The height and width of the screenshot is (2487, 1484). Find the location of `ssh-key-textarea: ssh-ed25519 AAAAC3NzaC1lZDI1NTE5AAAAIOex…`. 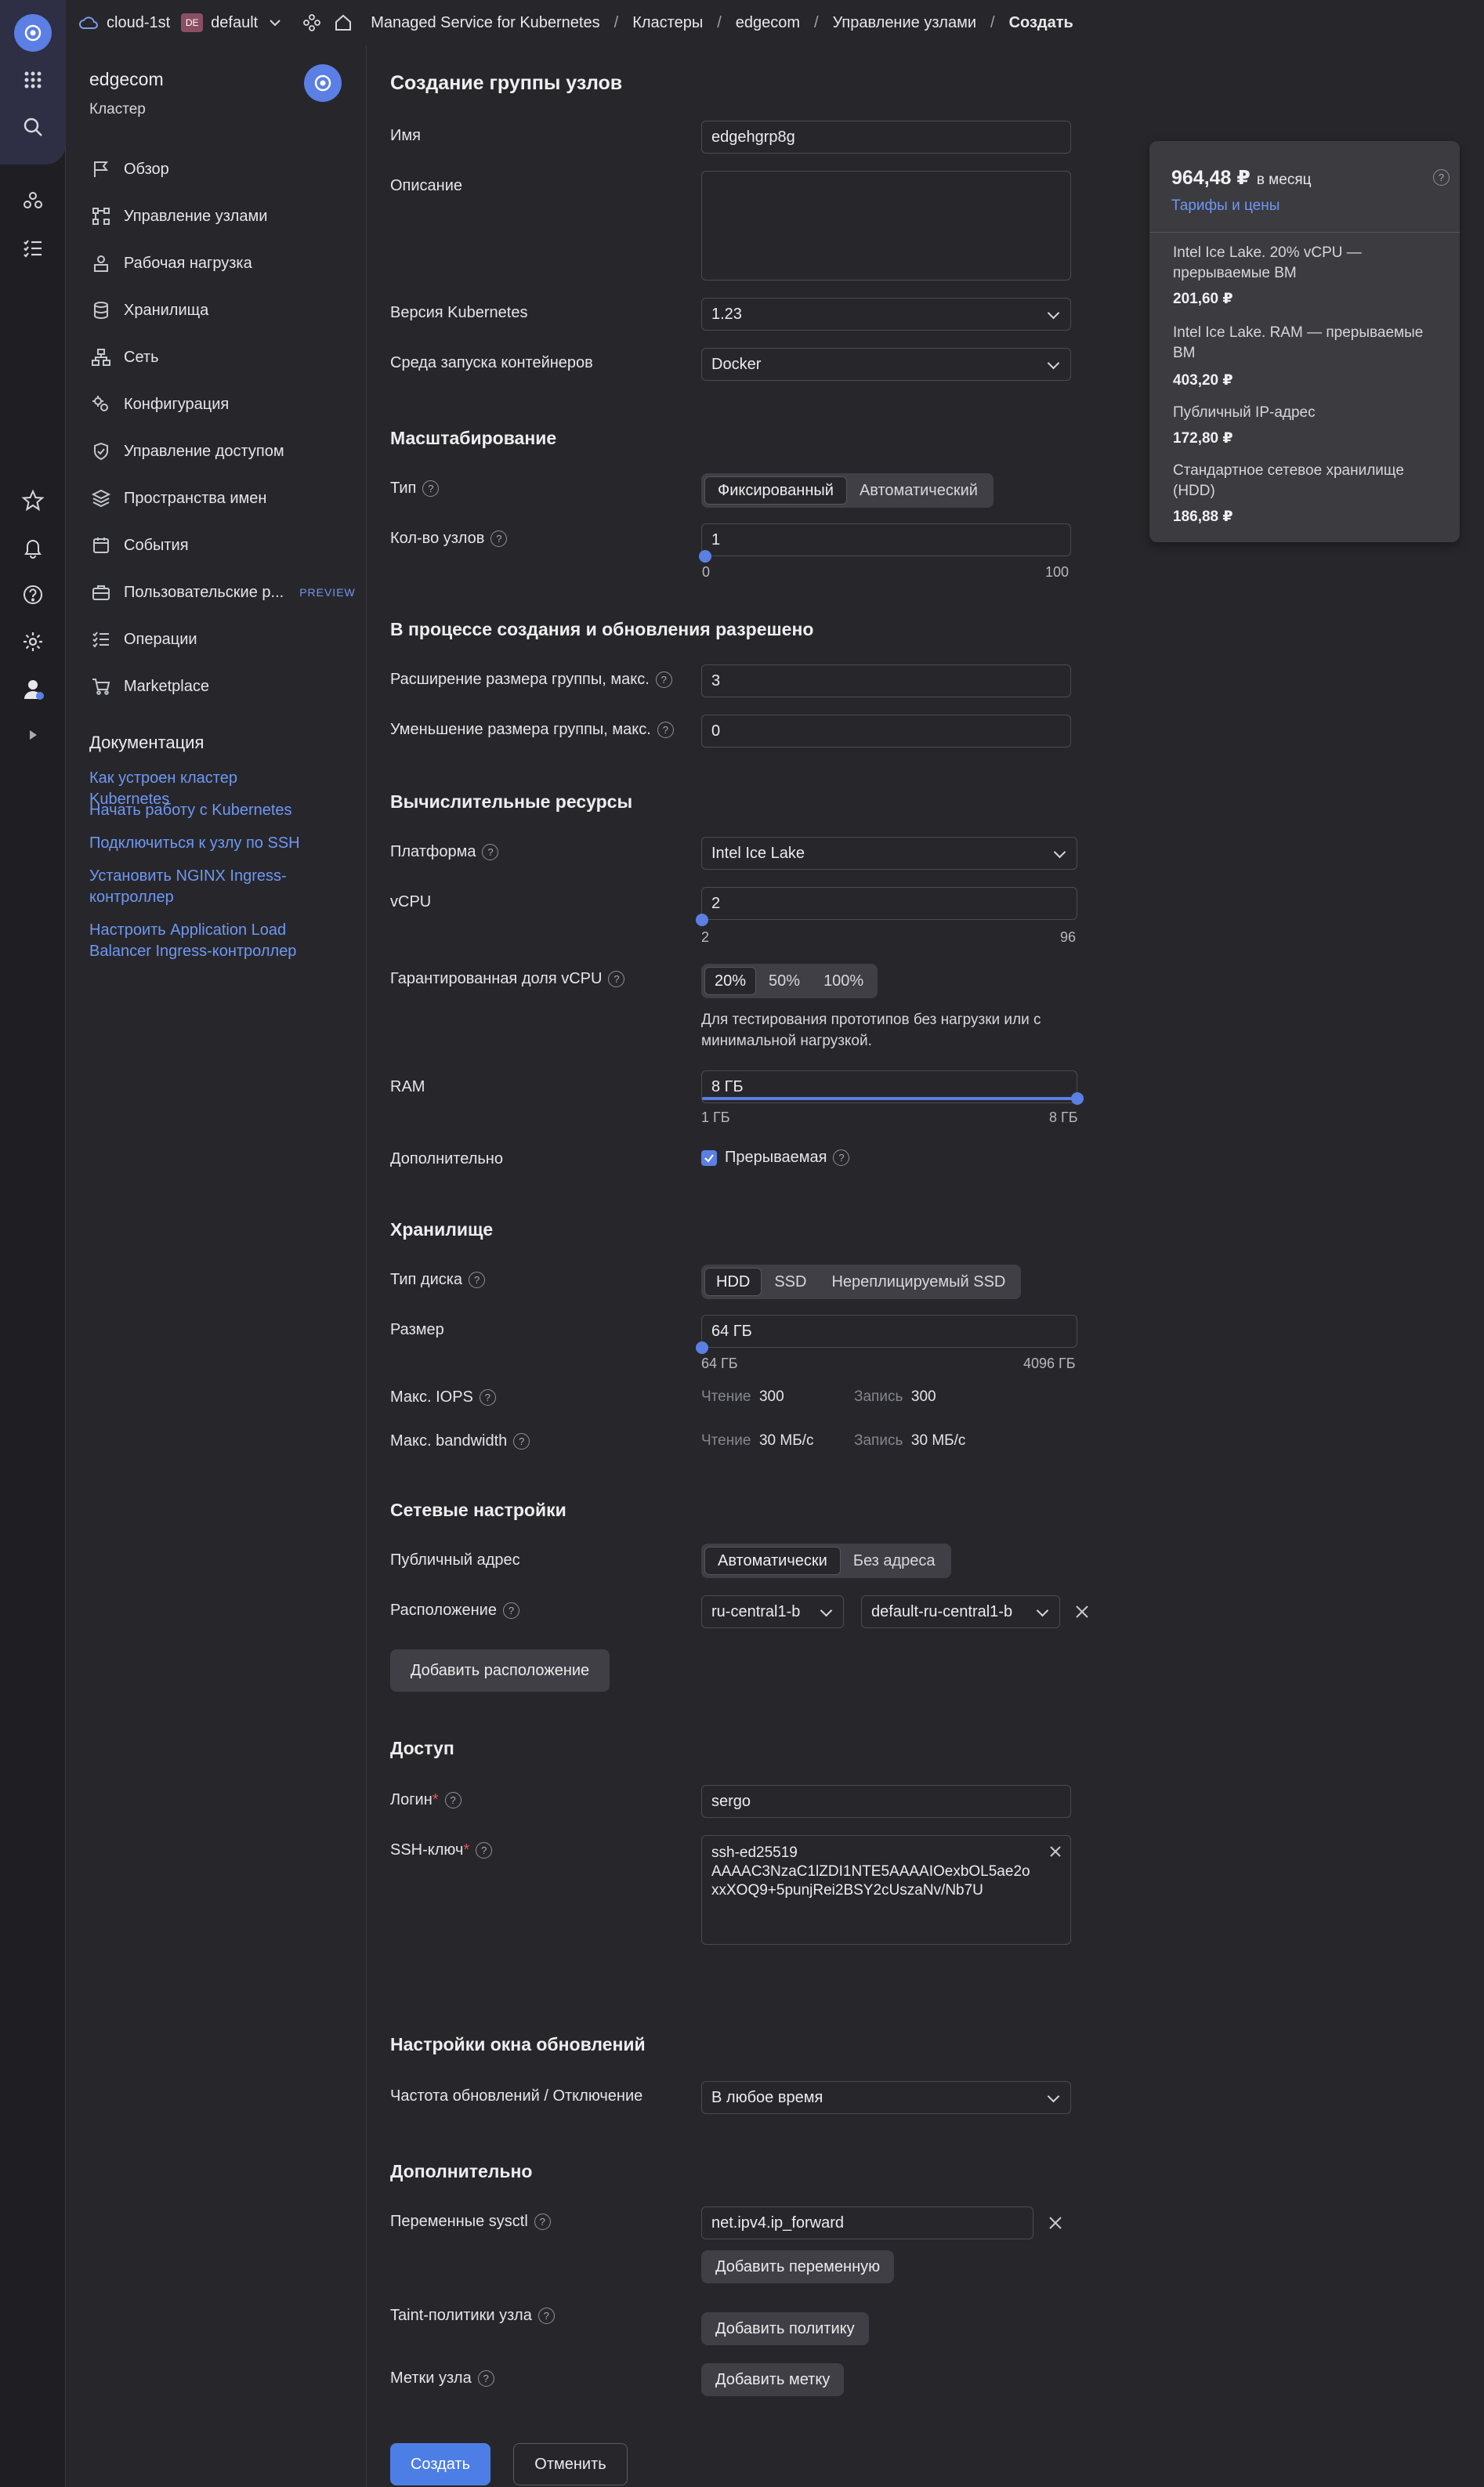

ssh-key-textarea: ssh-ed25519 AAAAC3NzaC1lZDI1NTE5AAAAIOex… is located at coordinates (886, 1890).